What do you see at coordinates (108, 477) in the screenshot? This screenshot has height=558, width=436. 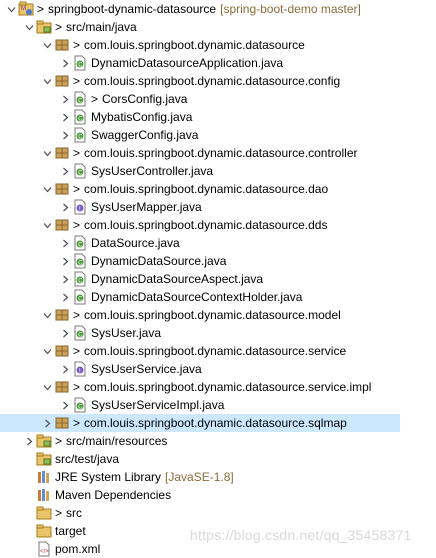 I see `tree-item-label: JRE System Library` at bounding box center [108, 477].